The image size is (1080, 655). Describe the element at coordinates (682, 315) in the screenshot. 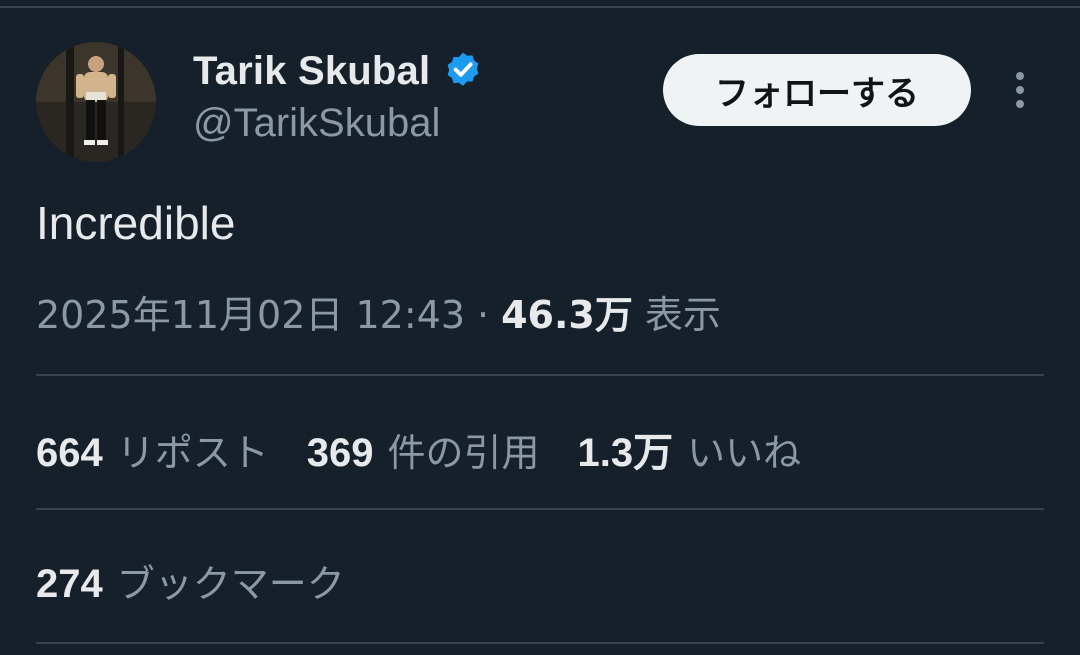

I see `views-label: 表示` at that location.